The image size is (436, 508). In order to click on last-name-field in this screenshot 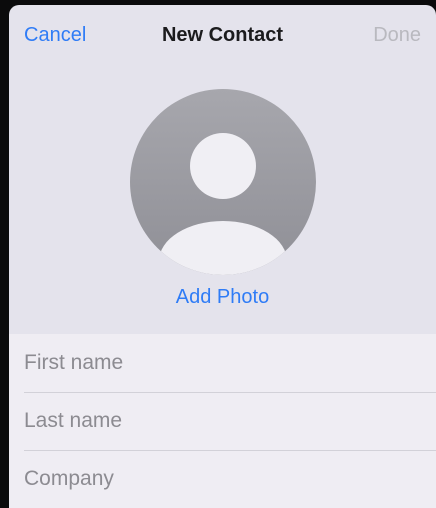, I will do `click(224, 421)`.